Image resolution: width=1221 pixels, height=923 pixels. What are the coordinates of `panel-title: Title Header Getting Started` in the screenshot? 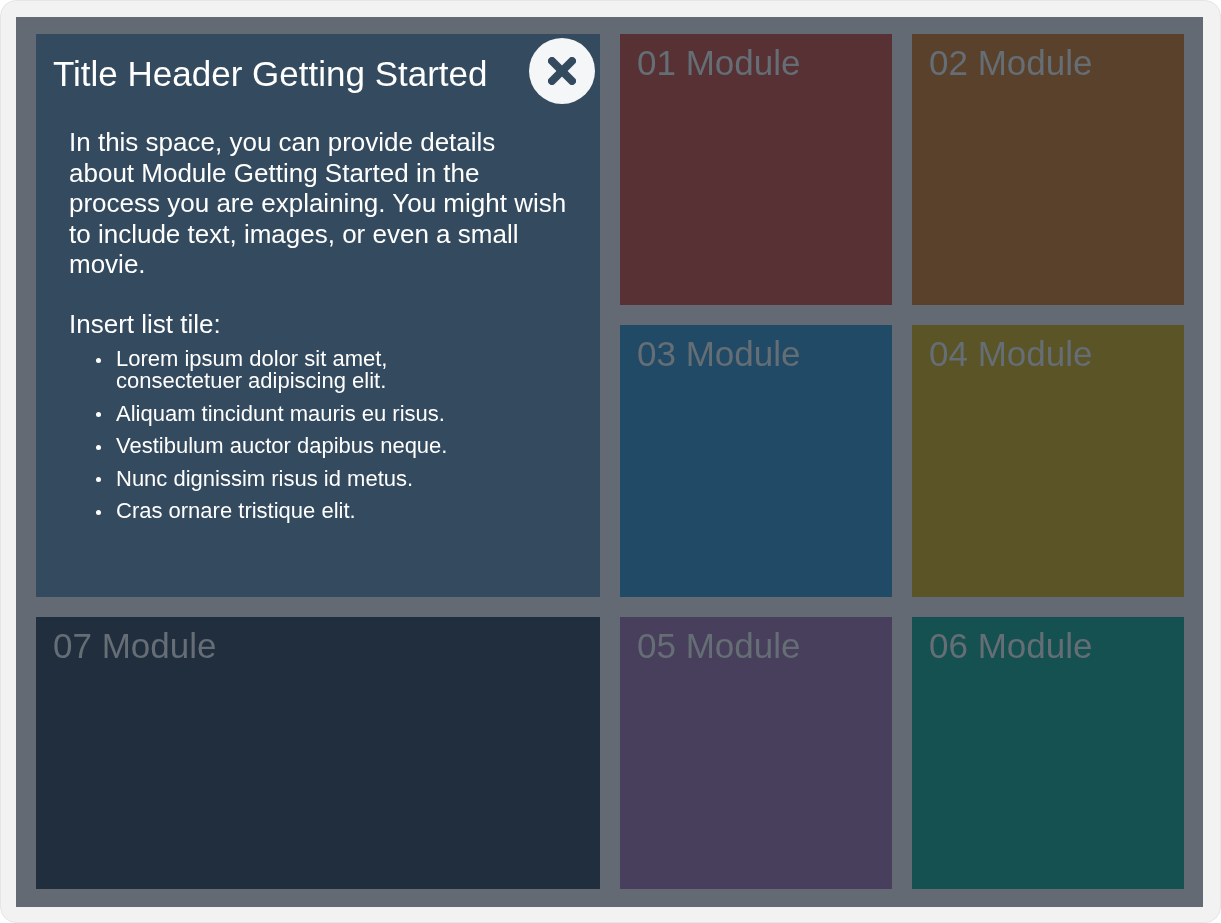 It's located at (270, 73).